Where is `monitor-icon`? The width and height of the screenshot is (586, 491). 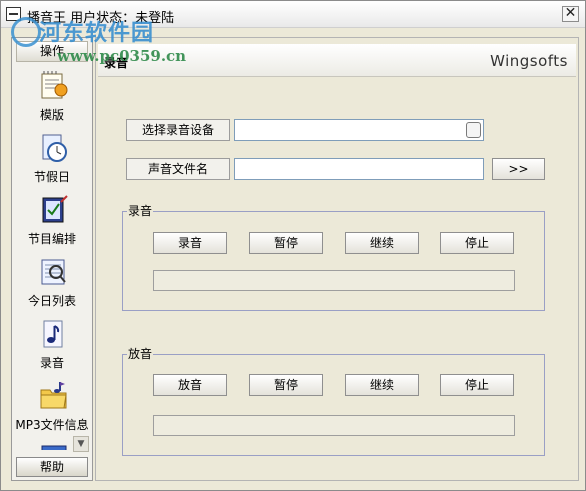
monitor-icon is located at coordinates (54, 447).